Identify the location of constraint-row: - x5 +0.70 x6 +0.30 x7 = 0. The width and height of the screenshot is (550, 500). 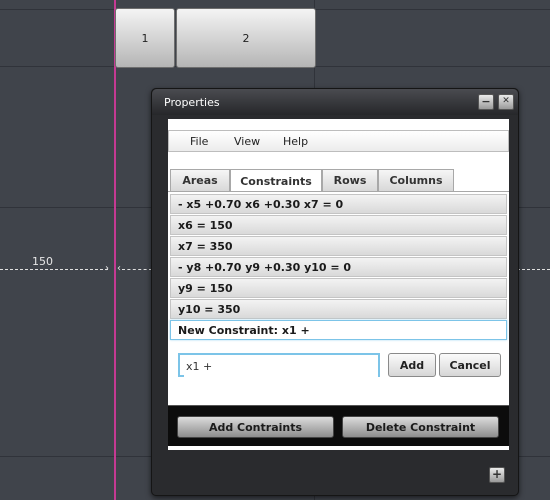
(338, 204).